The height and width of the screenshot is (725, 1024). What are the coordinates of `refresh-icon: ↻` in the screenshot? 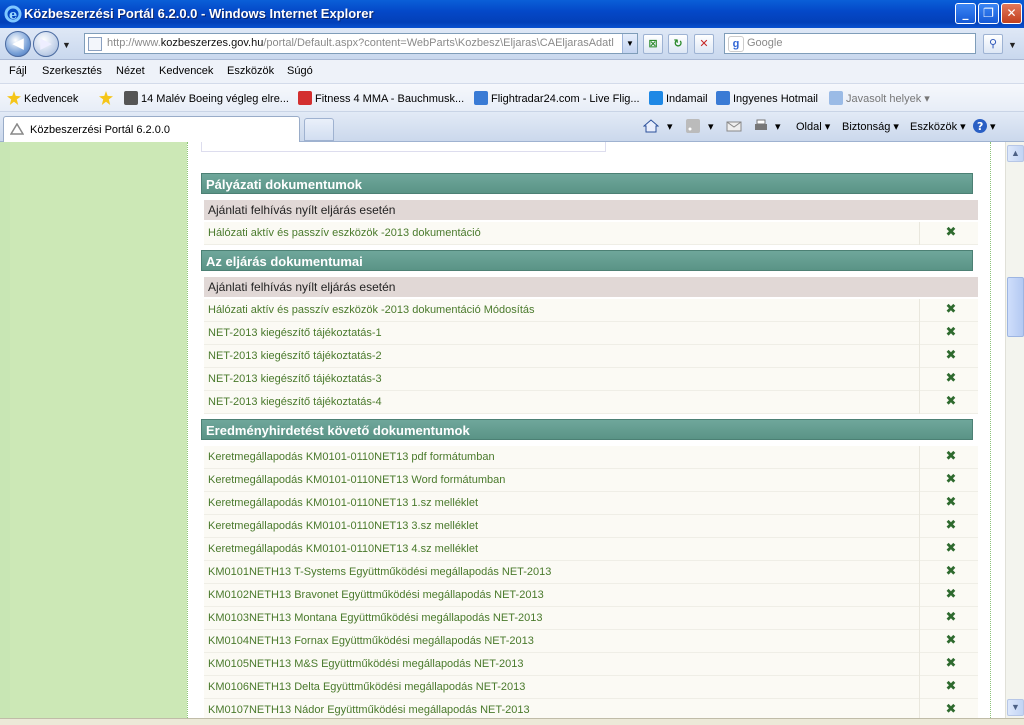 It's located at (678, 44).